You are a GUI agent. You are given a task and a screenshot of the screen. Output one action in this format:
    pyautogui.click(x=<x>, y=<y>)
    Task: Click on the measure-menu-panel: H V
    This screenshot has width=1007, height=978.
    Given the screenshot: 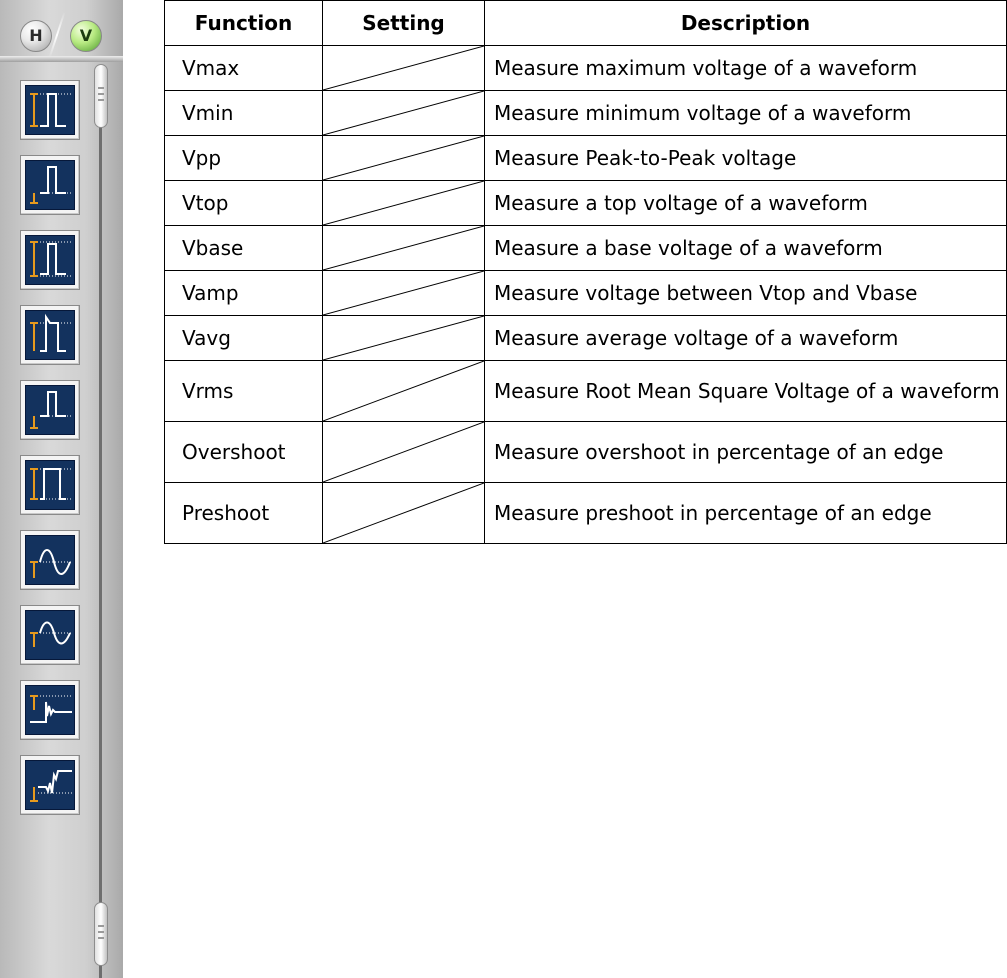 What is the action you would take?
    pyautogui.click(x=61, y=489)
    